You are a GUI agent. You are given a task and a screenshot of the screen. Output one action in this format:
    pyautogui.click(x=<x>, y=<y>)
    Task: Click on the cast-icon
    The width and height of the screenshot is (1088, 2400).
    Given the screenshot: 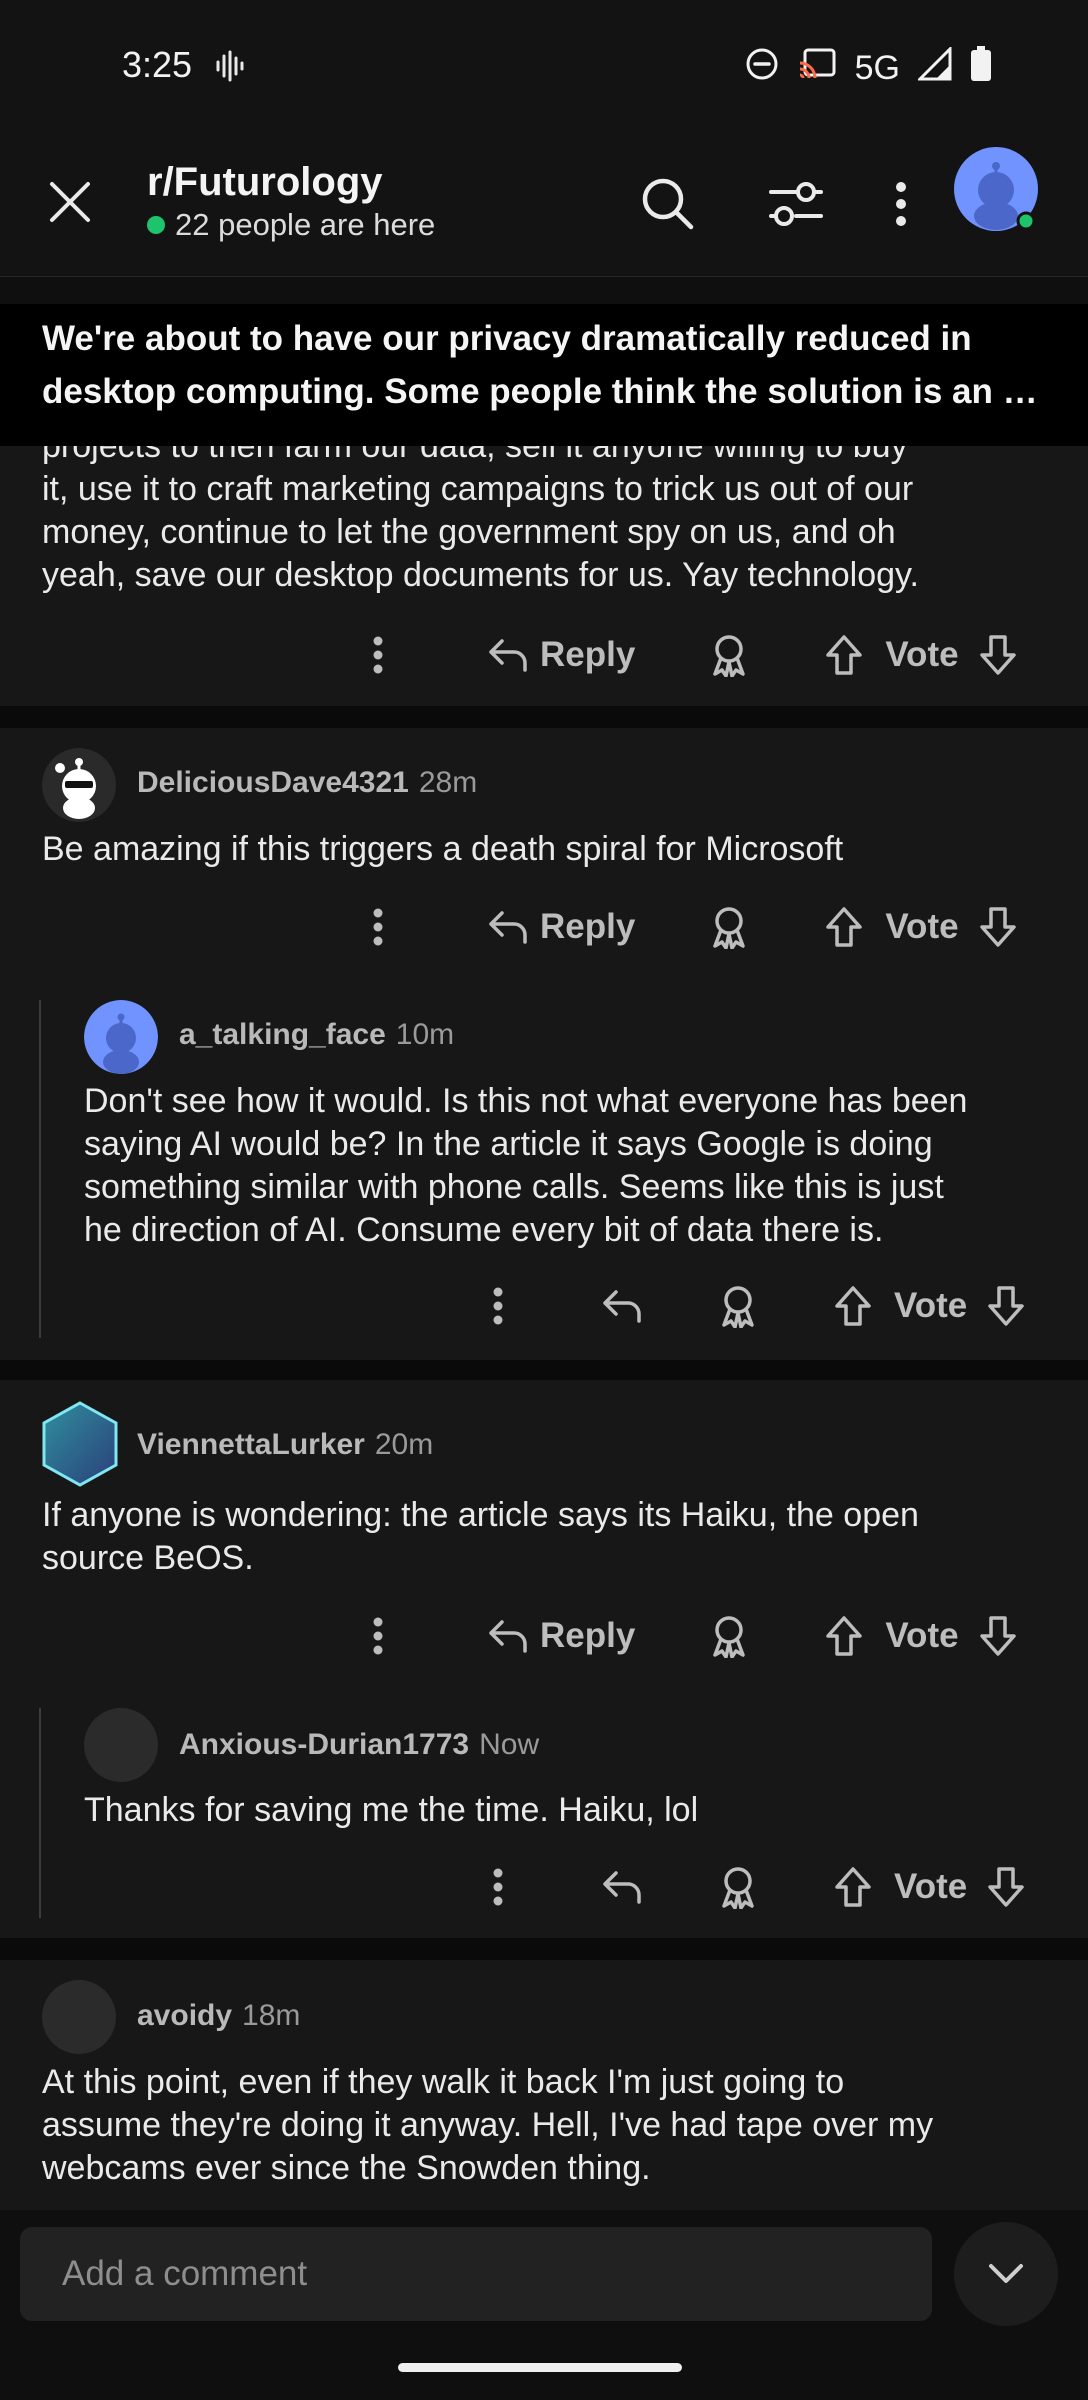 What is the action you would take?
    pyautogui.click(x=817, y=68)
    